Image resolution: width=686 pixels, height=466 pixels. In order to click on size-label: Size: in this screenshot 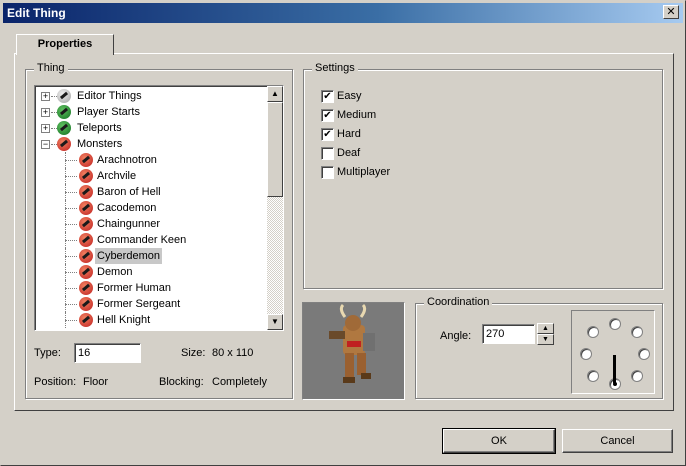, I will do `click(193, 353)`.